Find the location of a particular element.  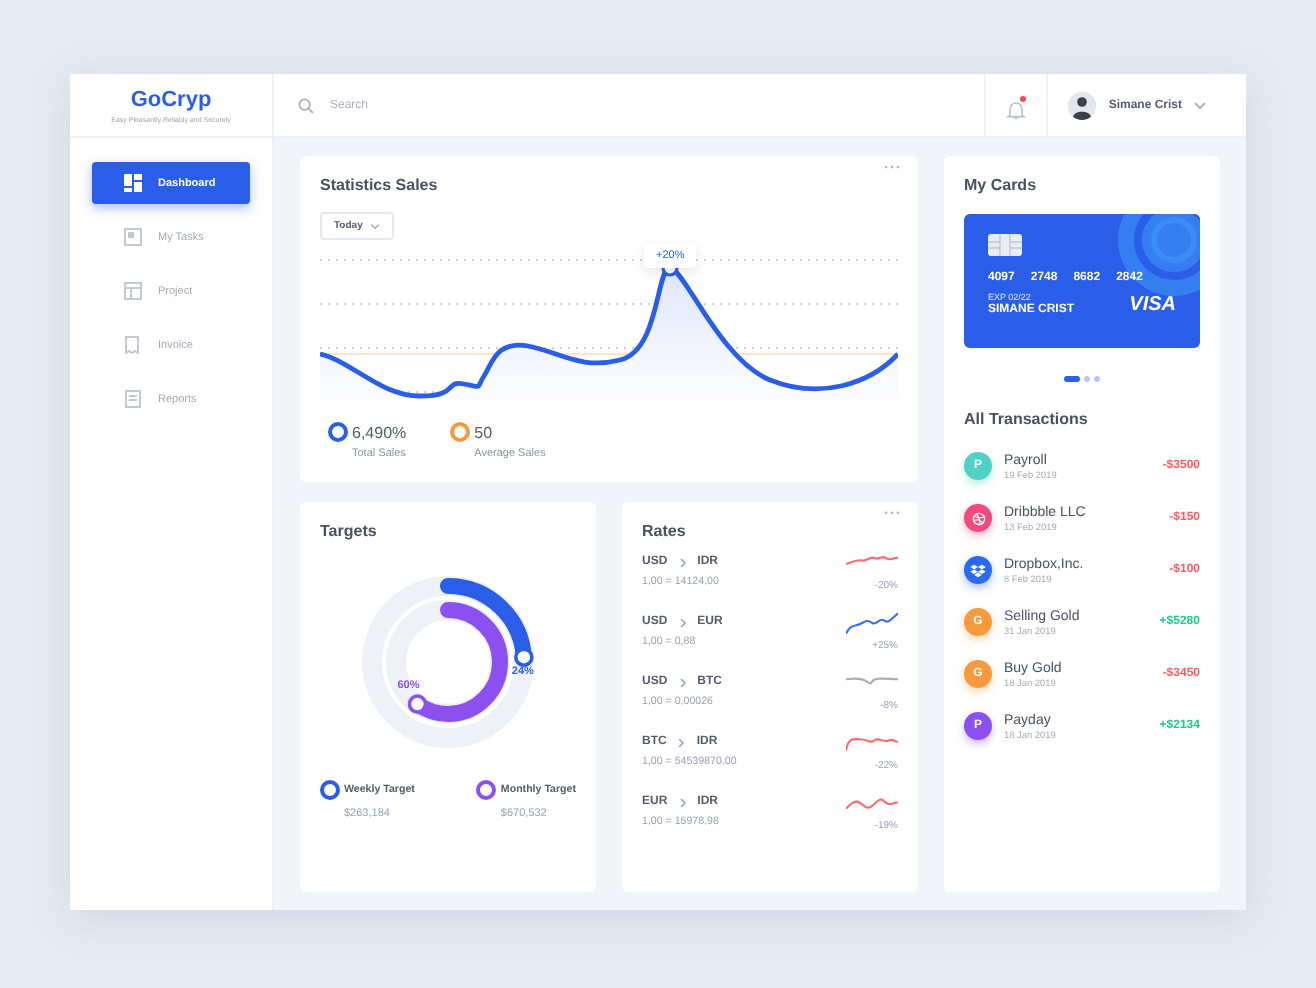

card-chip-icon is located at coordinates (1005, 245).